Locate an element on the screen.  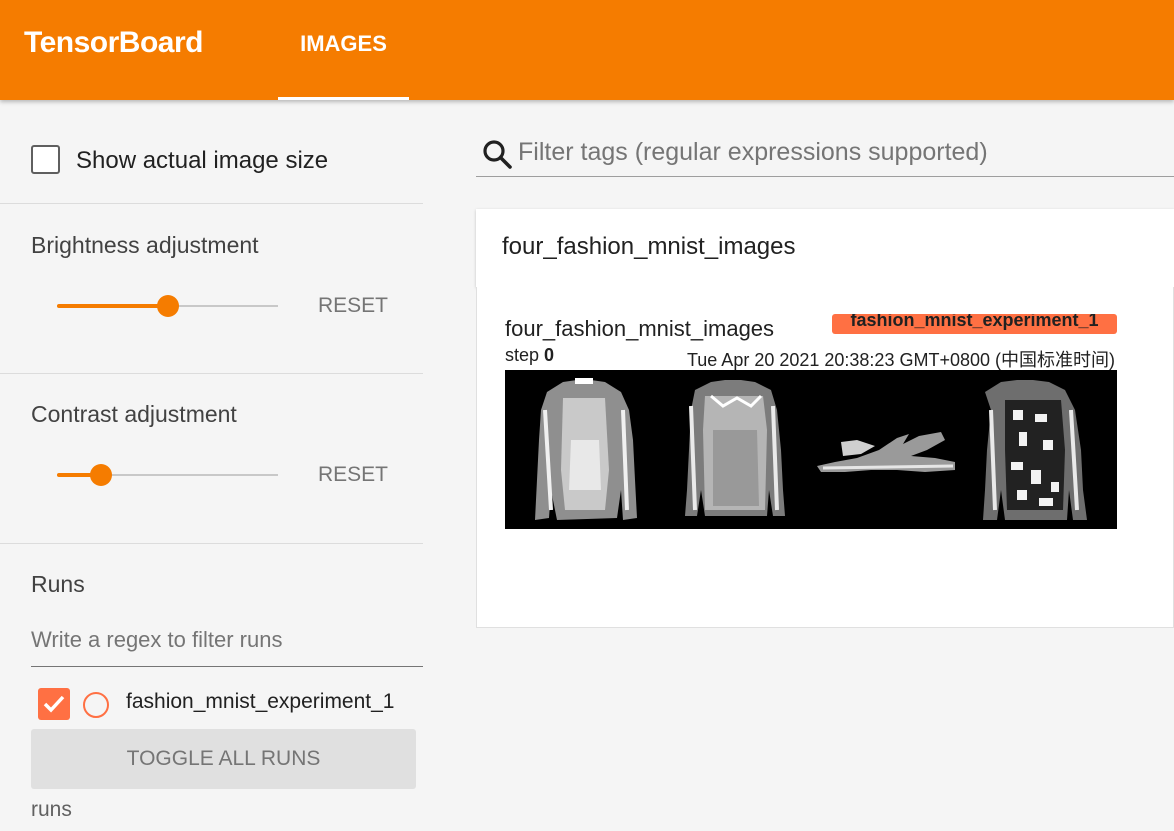
step-info: step 0 is located at coordinates (529, 355).